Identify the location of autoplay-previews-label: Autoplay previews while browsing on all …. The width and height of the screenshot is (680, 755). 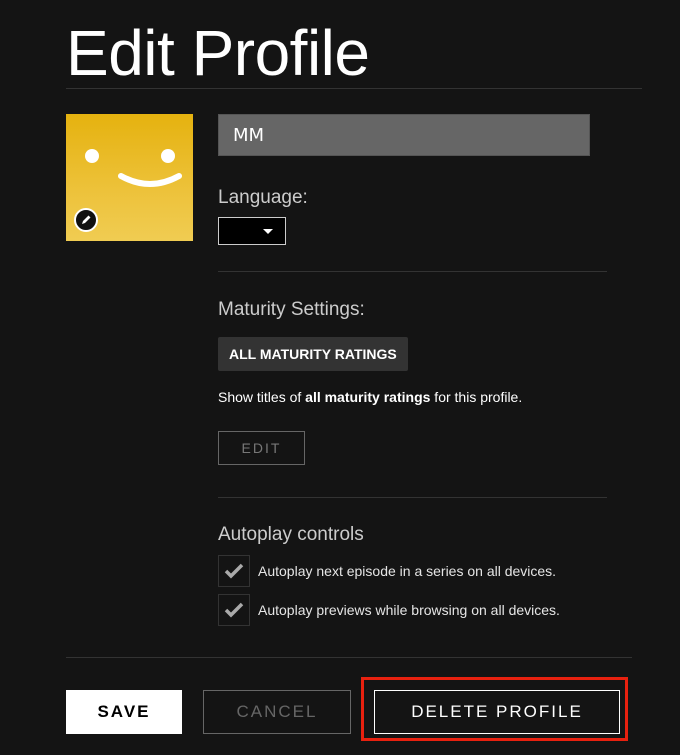
(409, 610).